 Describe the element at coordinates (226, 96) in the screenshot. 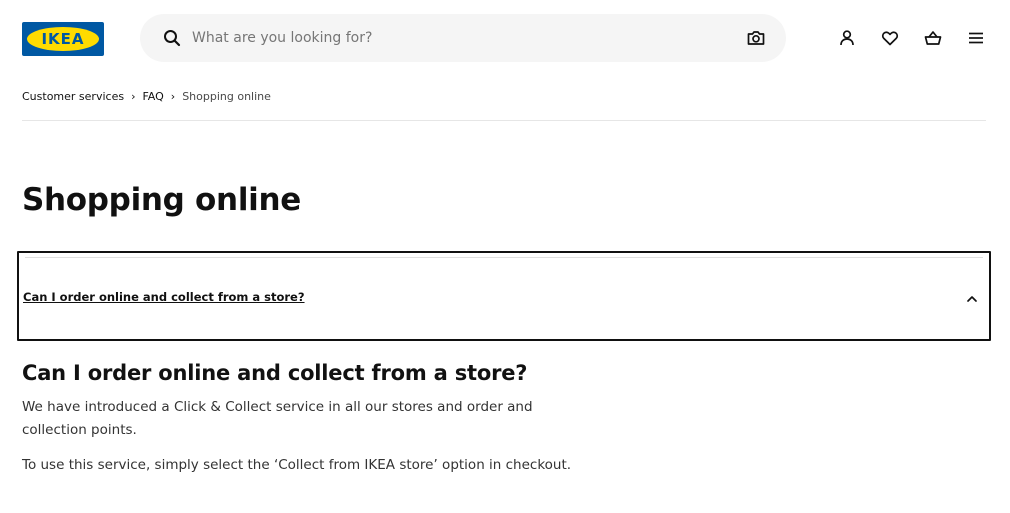

I see `breadcrumb-current: Shopping online` at that location.